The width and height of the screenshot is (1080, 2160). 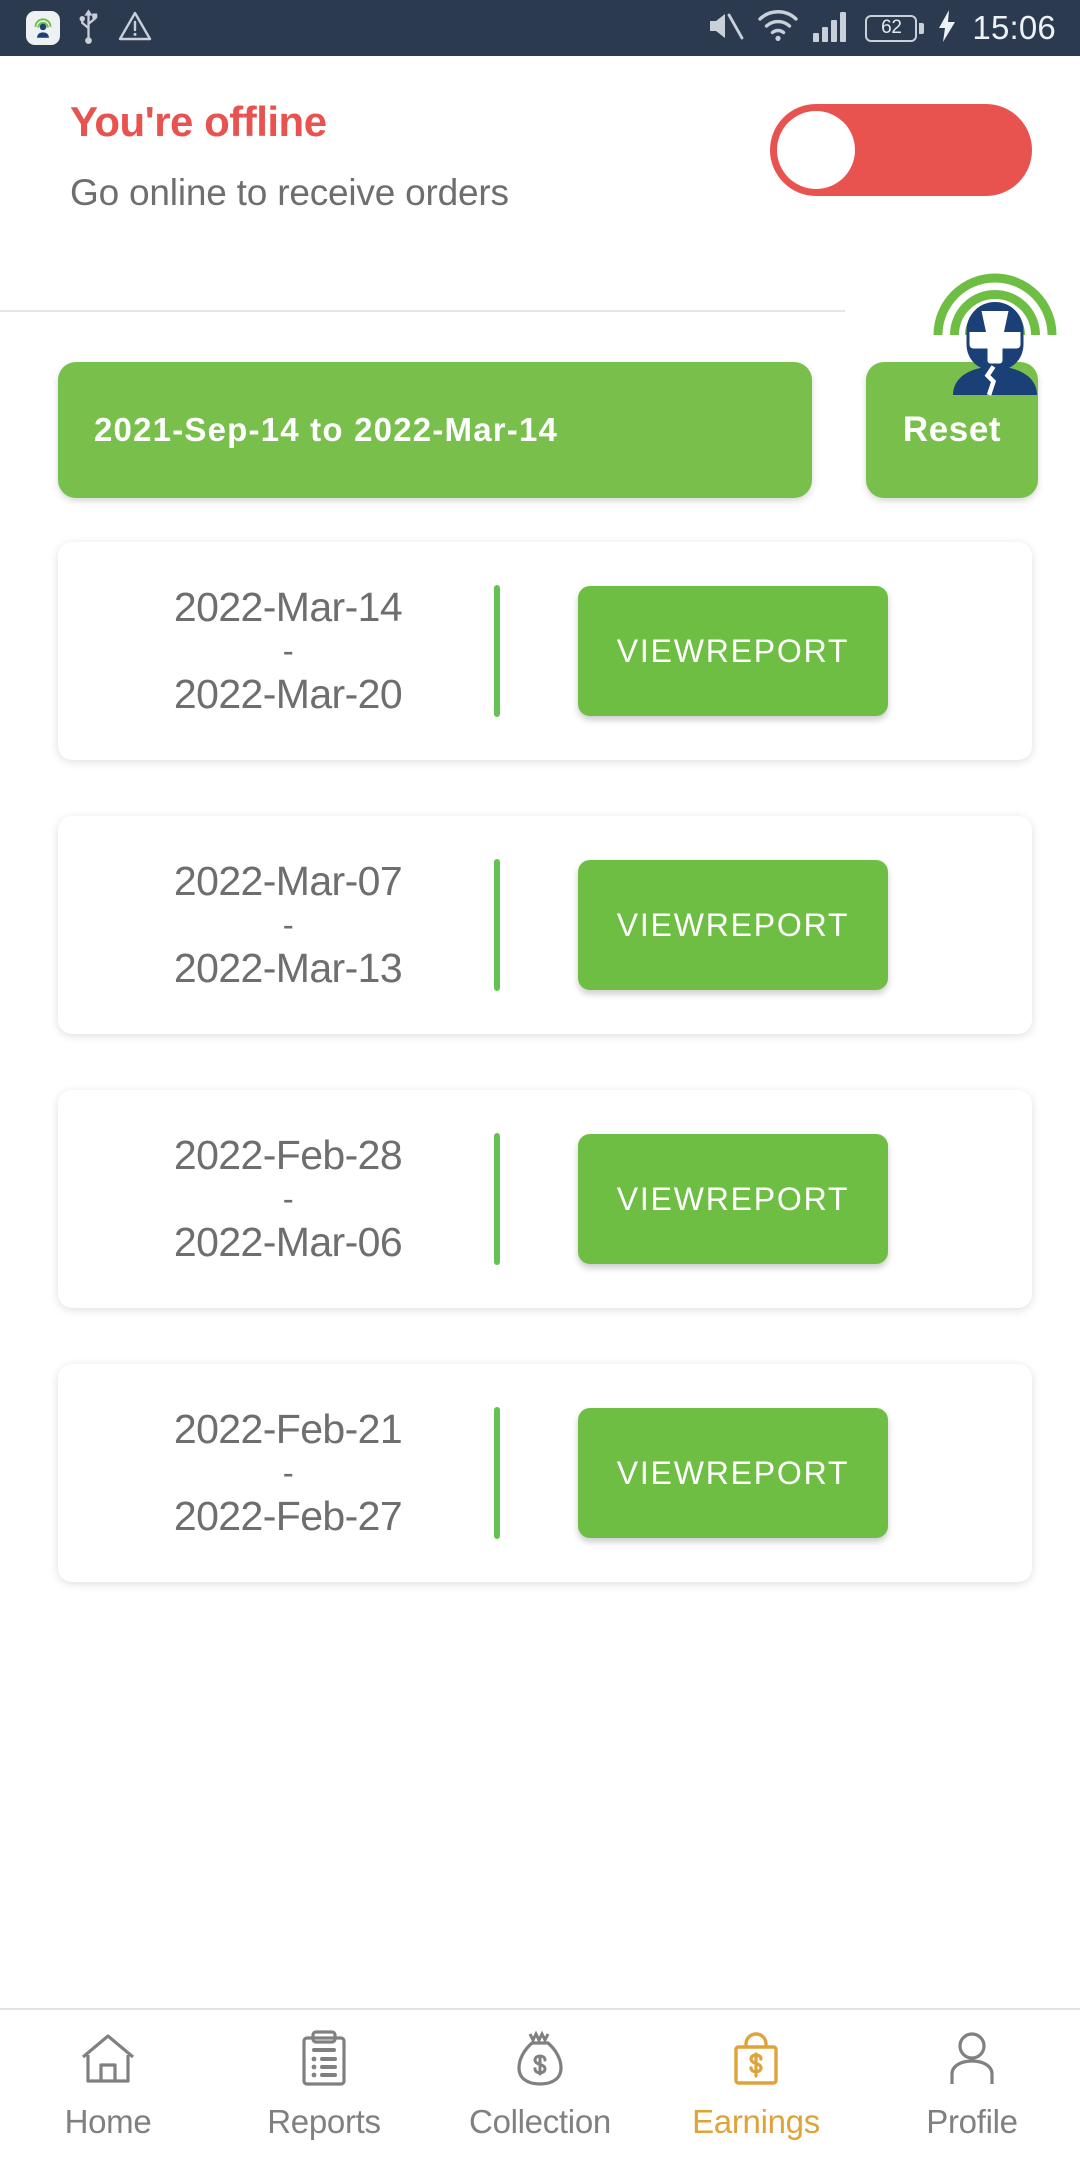 What do you see at coordinates (891, 28) in the screenshot?
I see `battery-level-label: 62` at bounding box center [891, 28].